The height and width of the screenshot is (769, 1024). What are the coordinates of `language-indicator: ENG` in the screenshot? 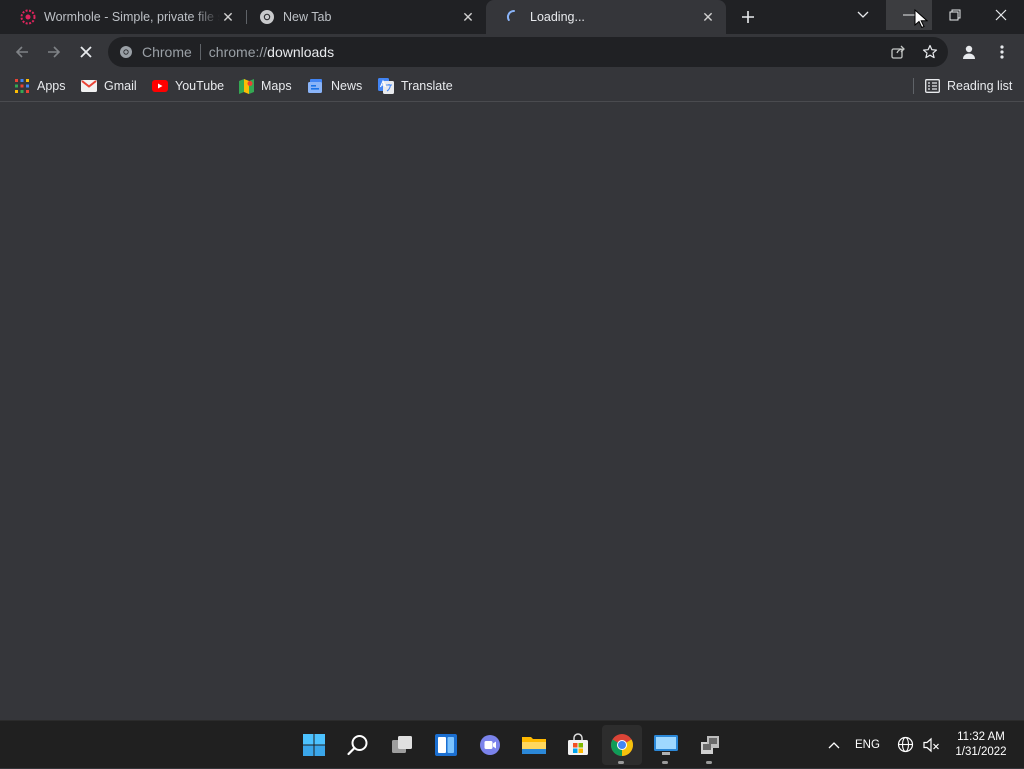 It's located at (867, 745).